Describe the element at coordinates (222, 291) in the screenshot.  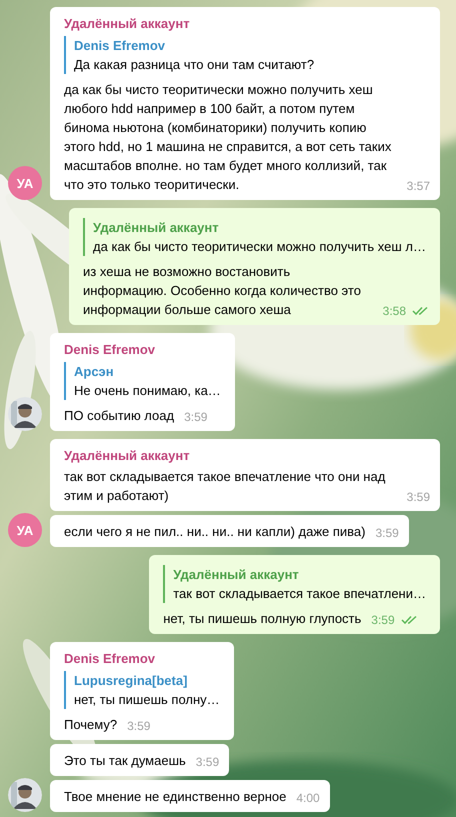
I see `message-text: из хеша не возможно востановить информацию. Особенно когда количество это информации больше самого хеша` at that location.